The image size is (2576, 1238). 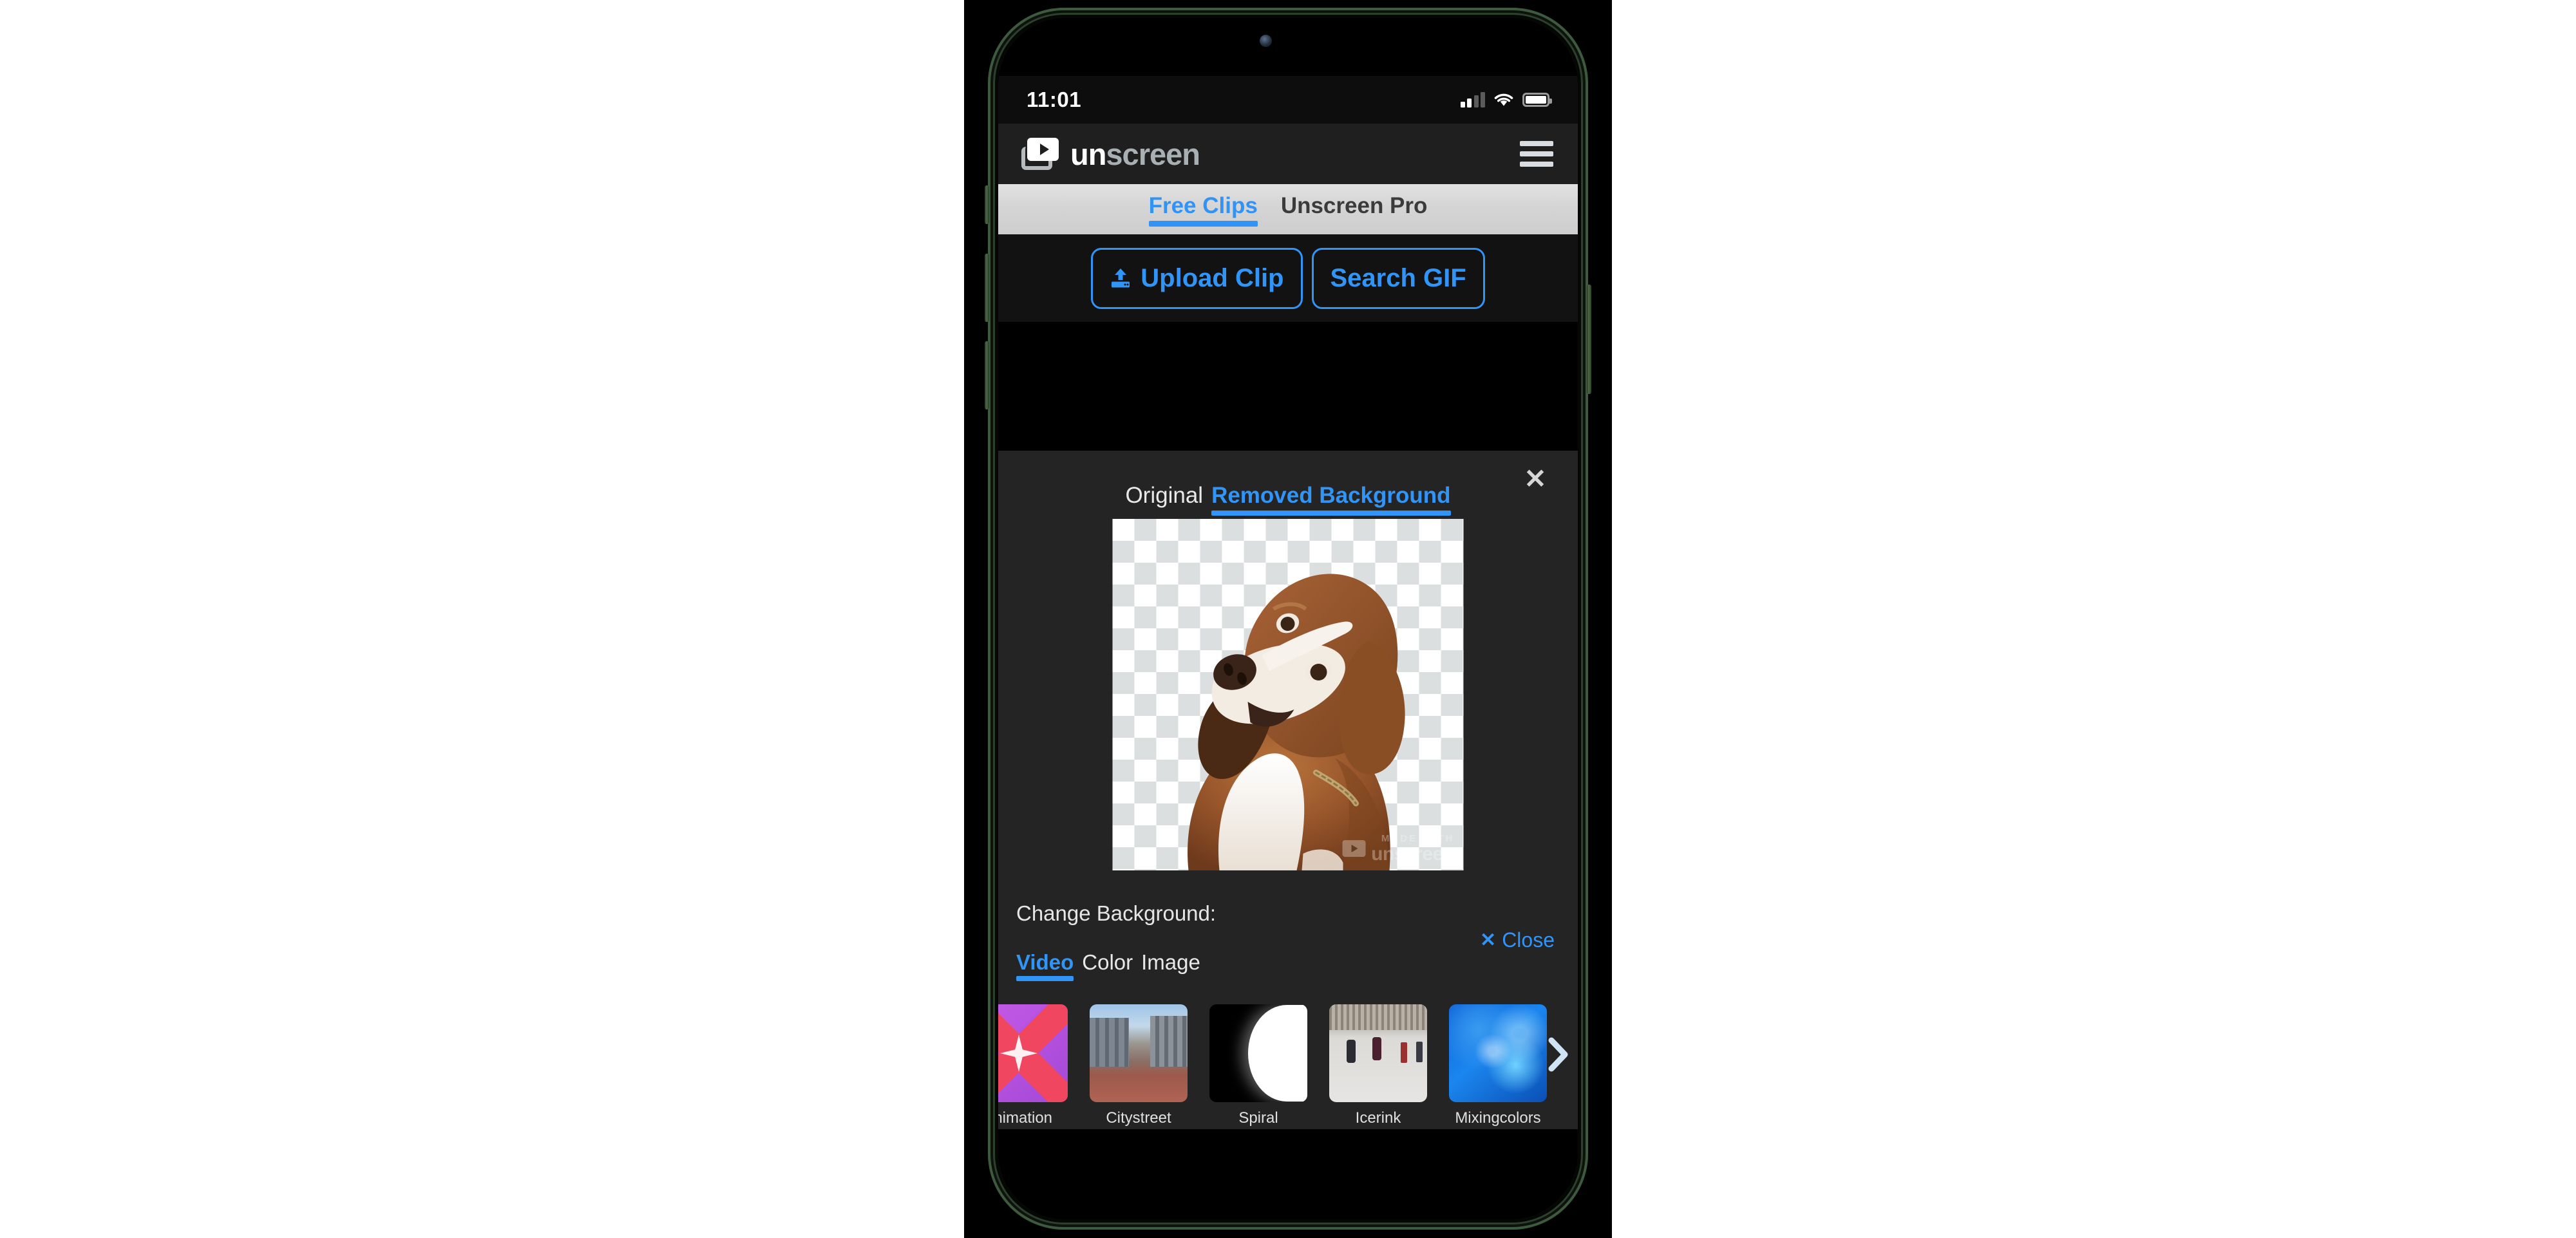 I want to click on thumbnail-label: Mixingcolors, so click(x=1498, y=1118).